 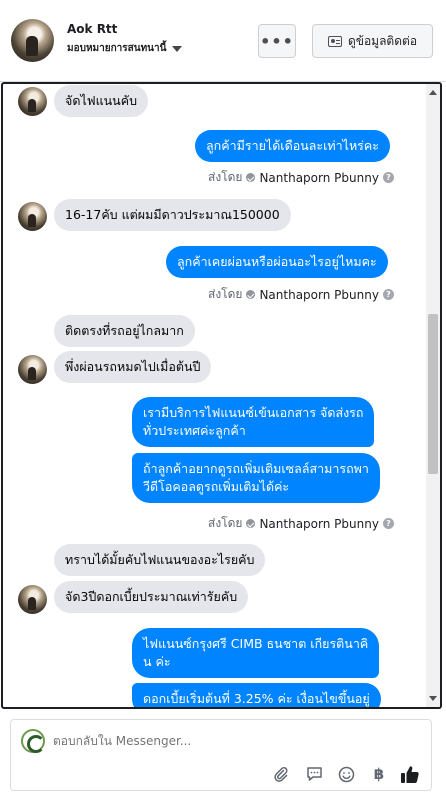 I want to click on incoming-message: จัดไฟแนนคับ, so click(x=101, y=101).